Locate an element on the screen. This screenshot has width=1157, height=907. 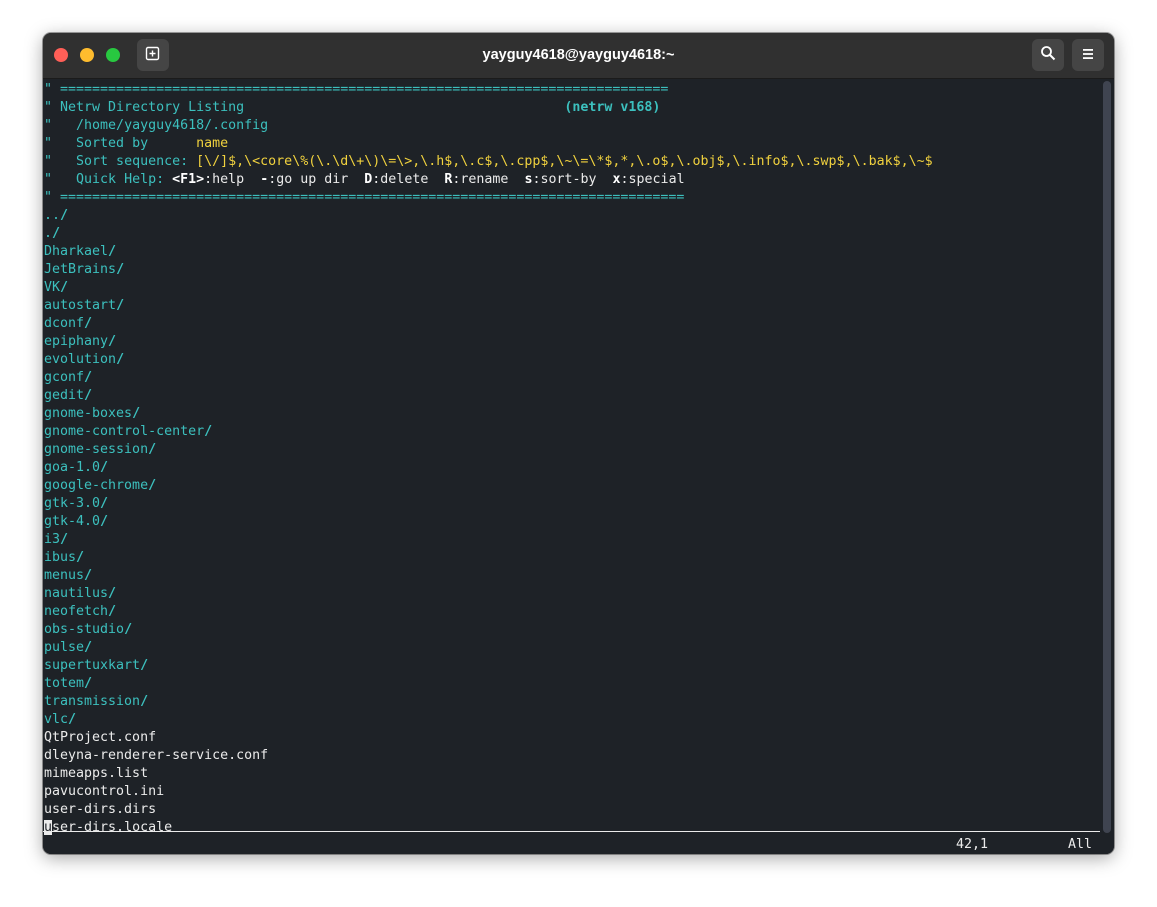
list-item-directory: nautilus/ is located at coordinates (488, 594).